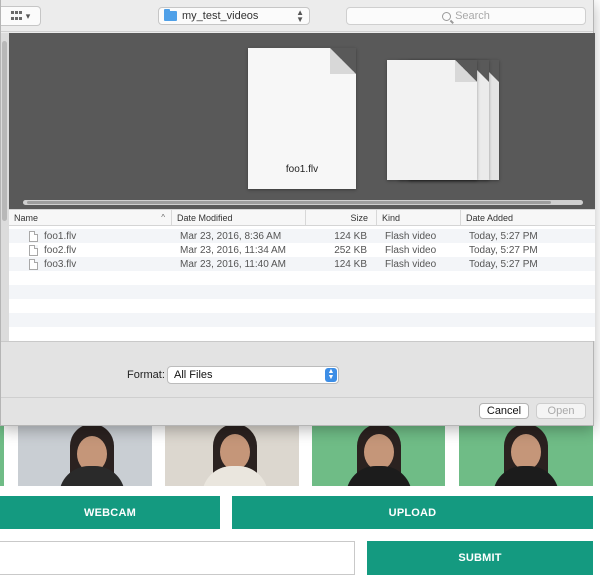 This screenshot has height=584, width=600. Describe the element at coordinates (504, 411) in the screenshot. I see `cancel-button: Cancel` at that location.